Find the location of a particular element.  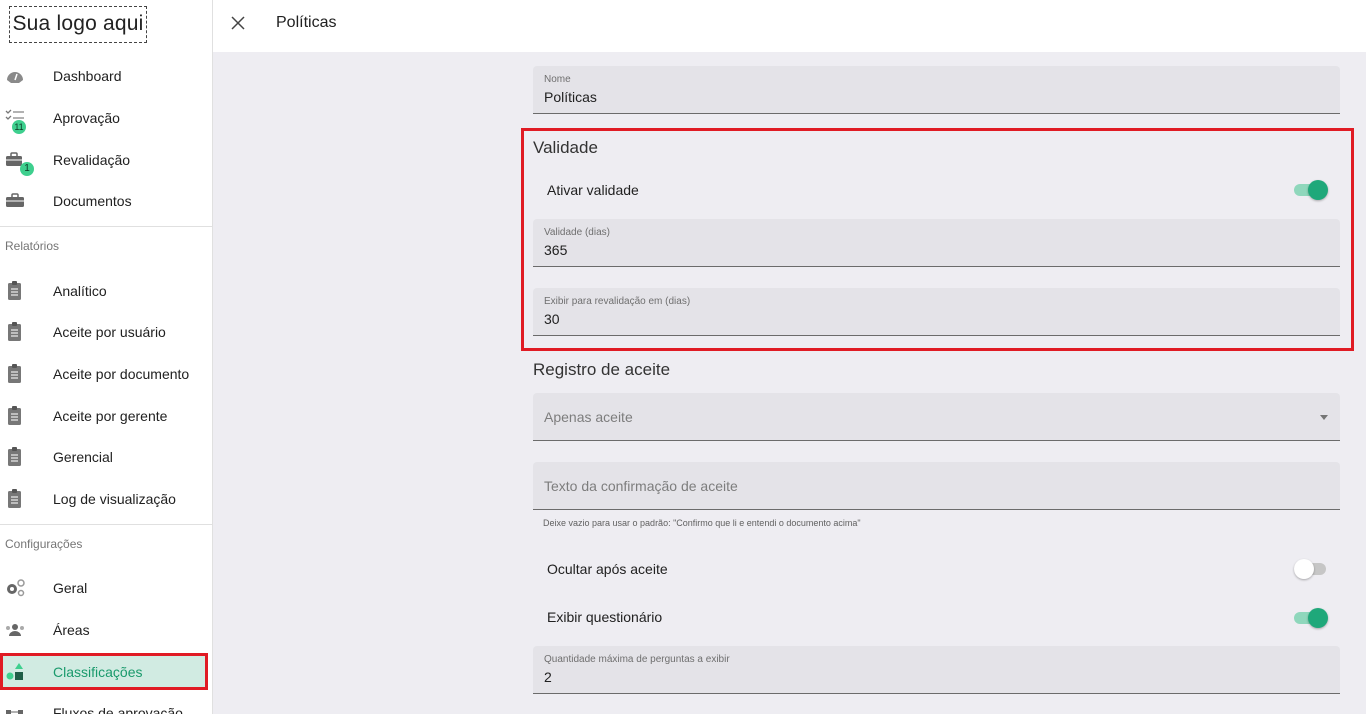

sidebar-item-label: Dashboard is located at coordinates (87, 75).